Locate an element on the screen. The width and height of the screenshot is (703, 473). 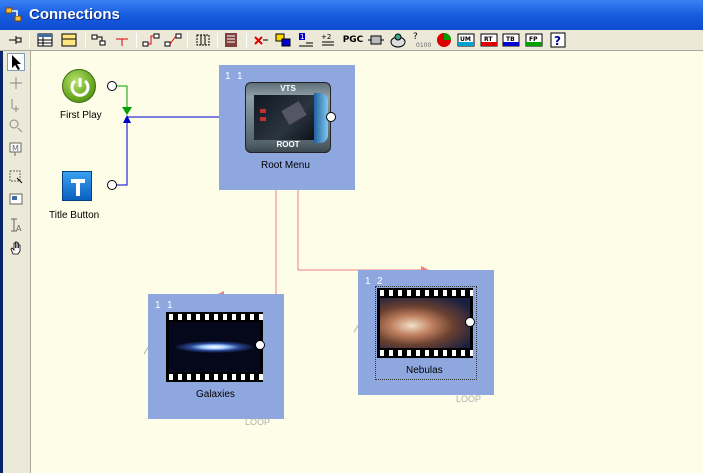
svg-text: TB is located at coordinates (510, 39).